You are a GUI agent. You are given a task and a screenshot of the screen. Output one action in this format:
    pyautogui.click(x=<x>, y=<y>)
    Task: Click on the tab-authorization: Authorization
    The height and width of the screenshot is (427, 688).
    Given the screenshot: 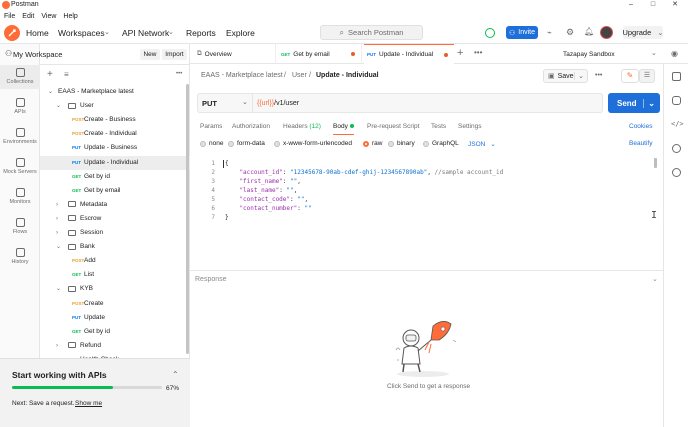 What is the action you would take?
    pyautogui.click(x=251, y=126)
    